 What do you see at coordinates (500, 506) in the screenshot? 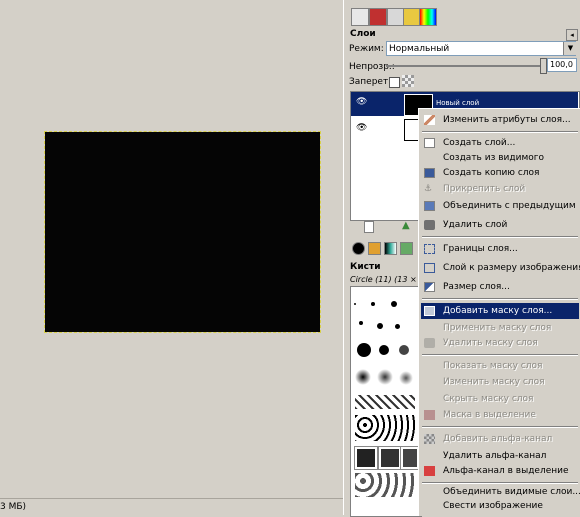
I see `menu-item-flatten-image: Свести изображение` at bounding box center [500, 506].